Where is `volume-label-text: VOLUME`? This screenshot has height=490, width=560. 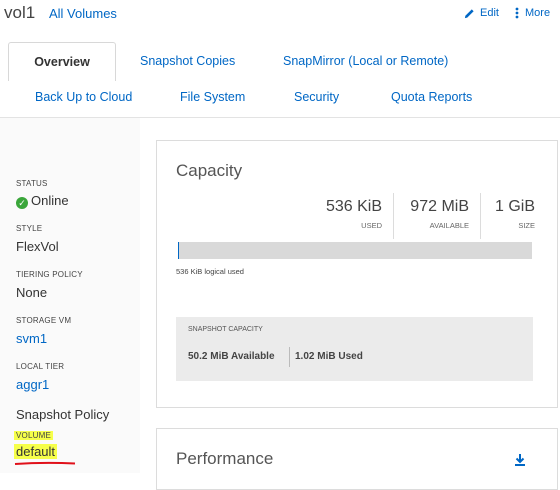 volume-label-text: VOLUME is located at coordinates (33, 435).